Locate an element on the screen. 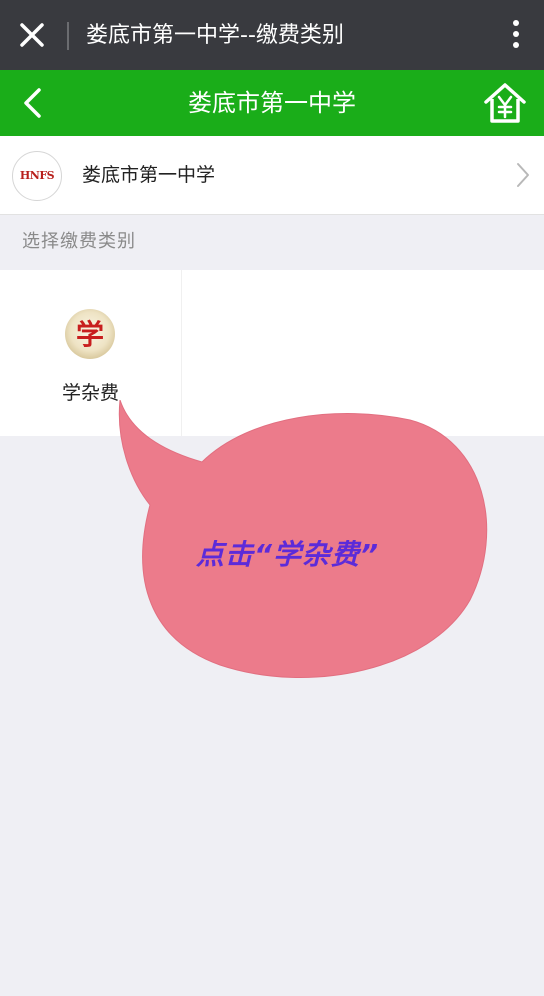 This screenshot has width=544, height=996. annotation-text: 点击“学杂费” is located at coordinates (288, 554).